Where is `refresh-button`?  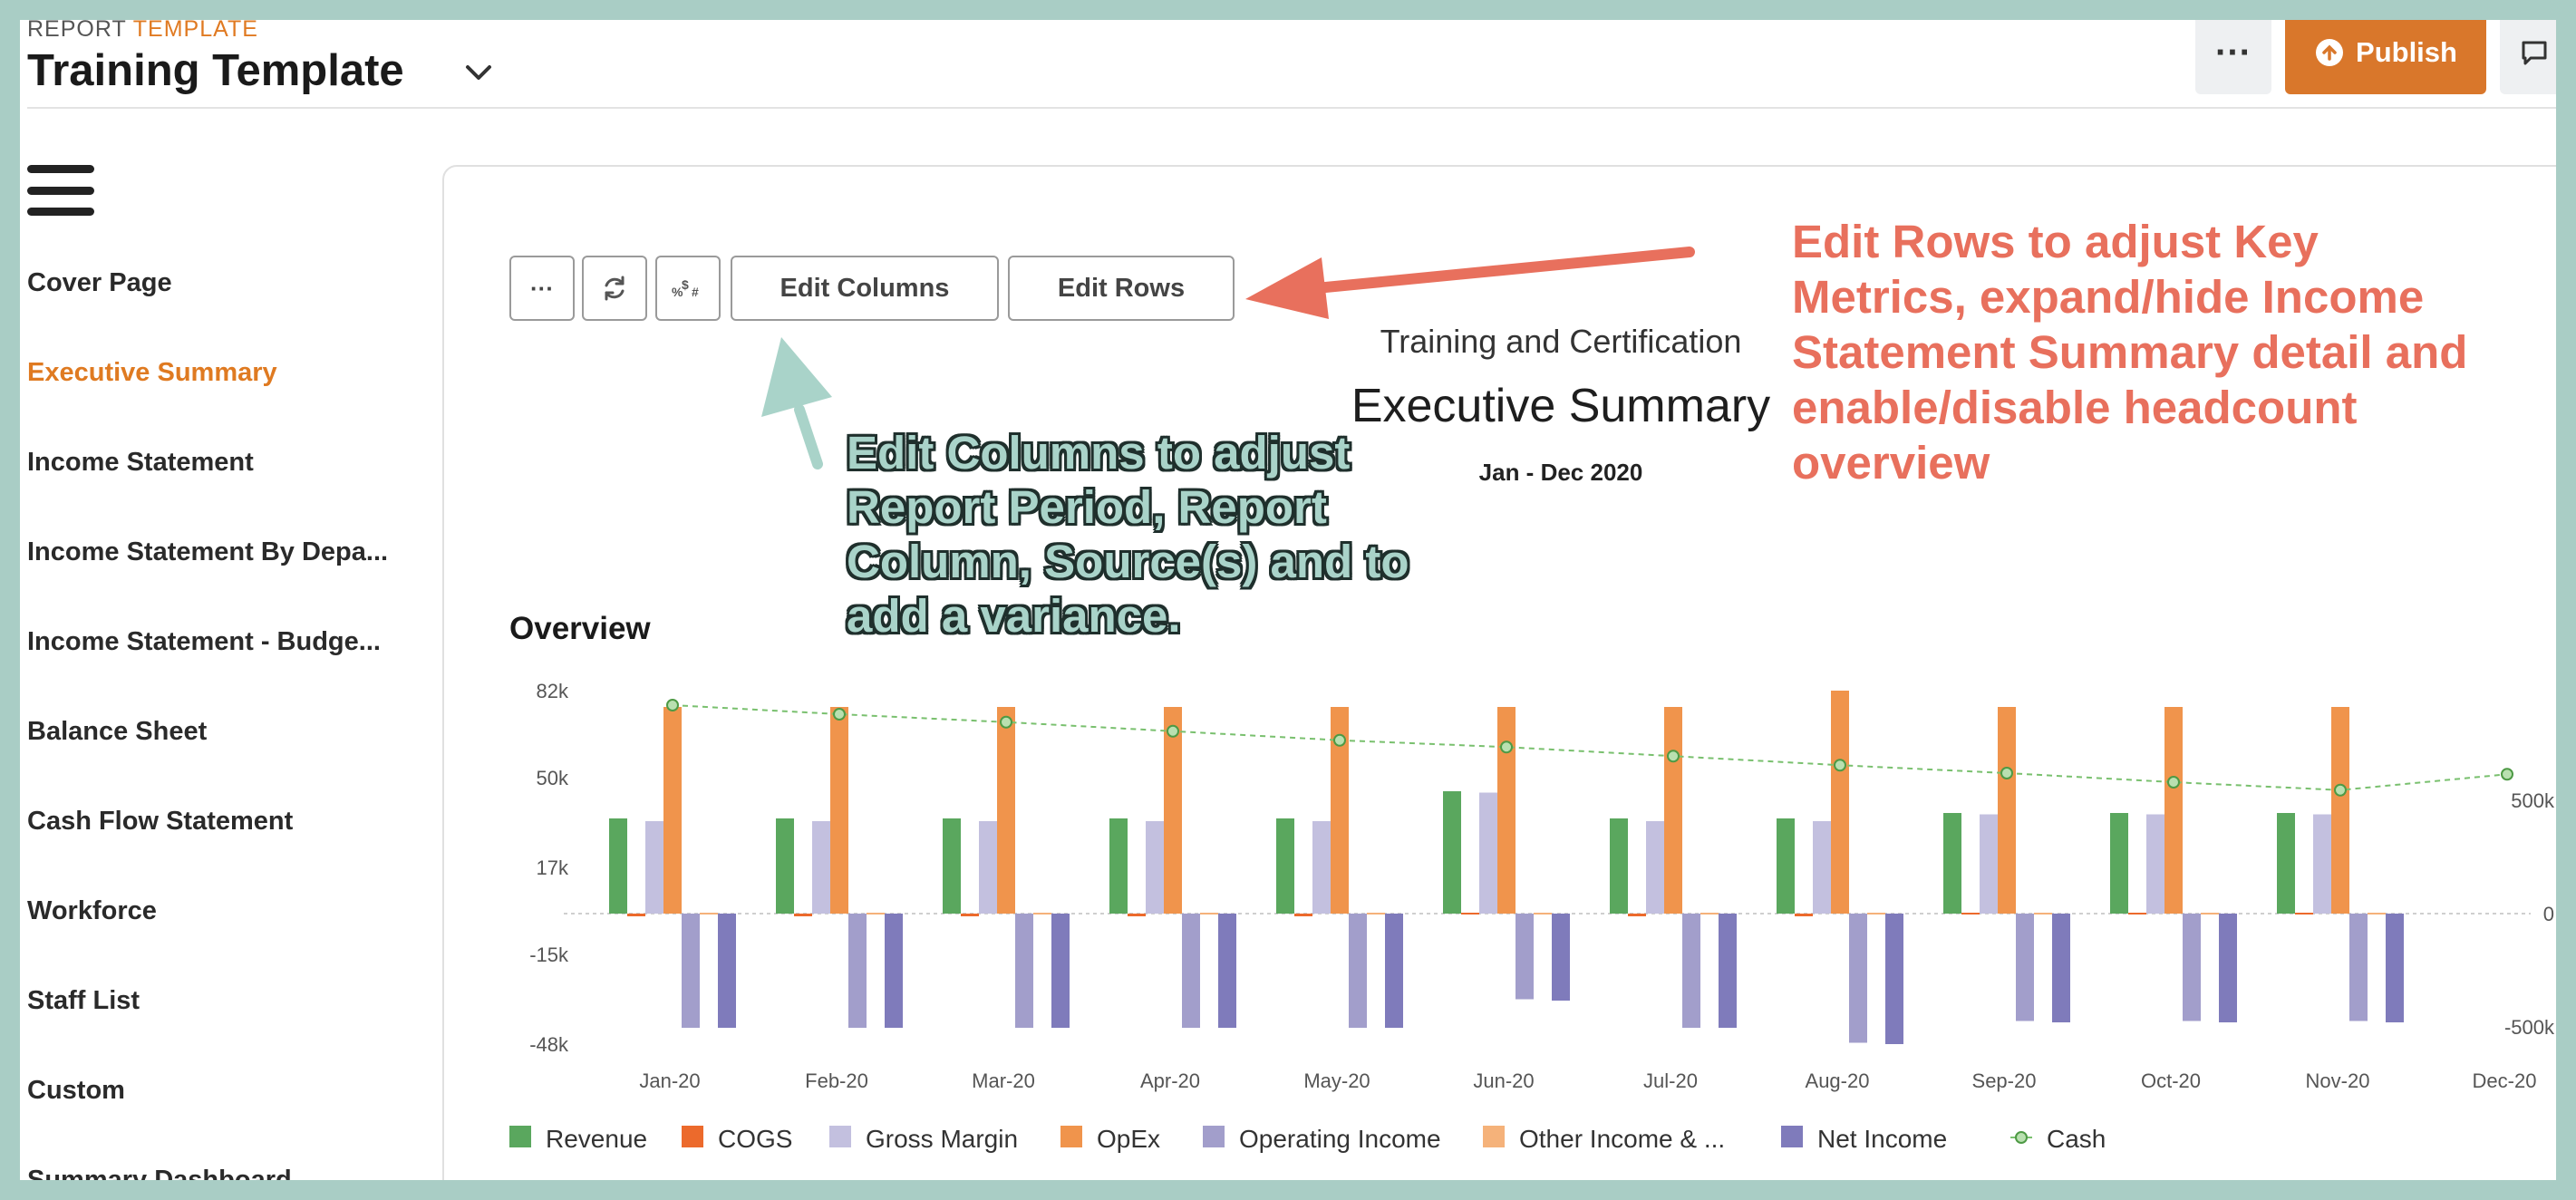 refresh-button is located at coordinates (614, 288).